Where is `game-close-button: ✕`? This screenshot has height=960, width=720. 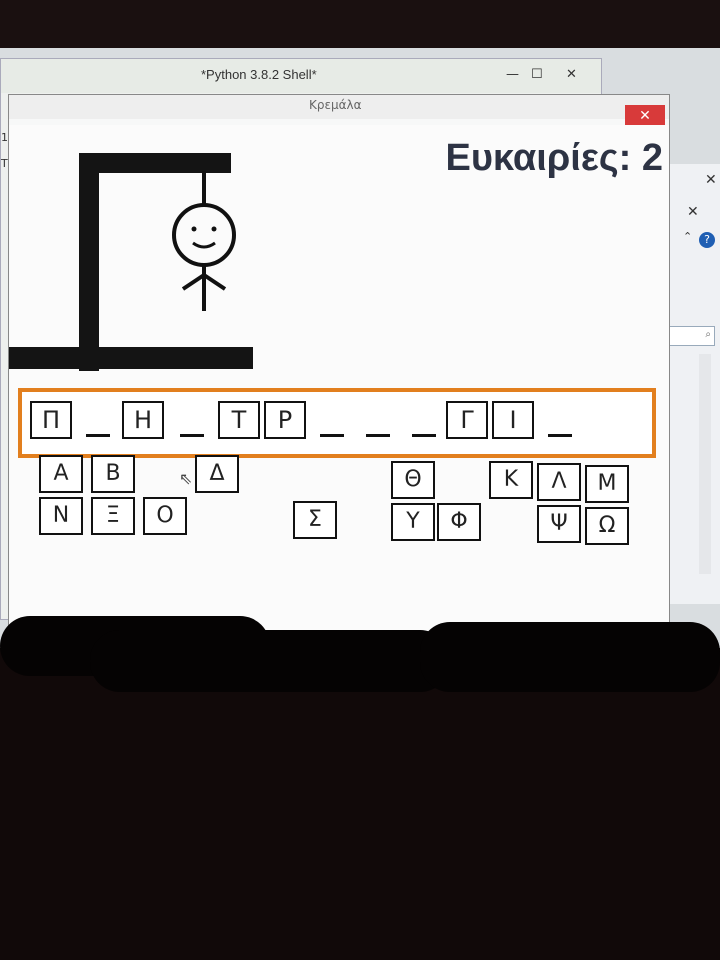
game-close-button: ✕ is located at coordinates (645, 116).